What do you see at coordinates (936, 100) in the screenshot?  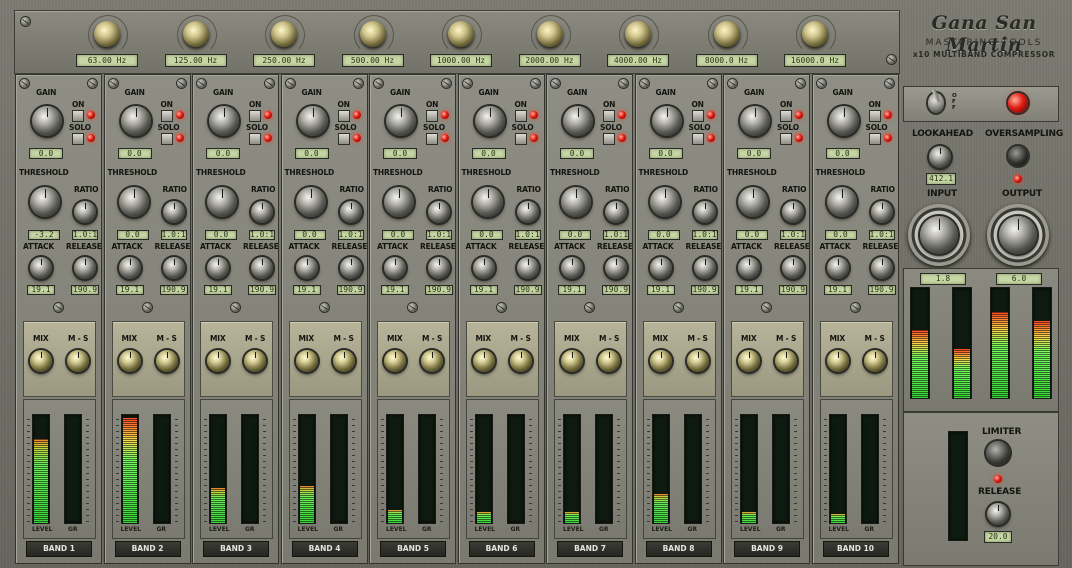 I see `power-toggle-switch` at bounding box center [936, 100].